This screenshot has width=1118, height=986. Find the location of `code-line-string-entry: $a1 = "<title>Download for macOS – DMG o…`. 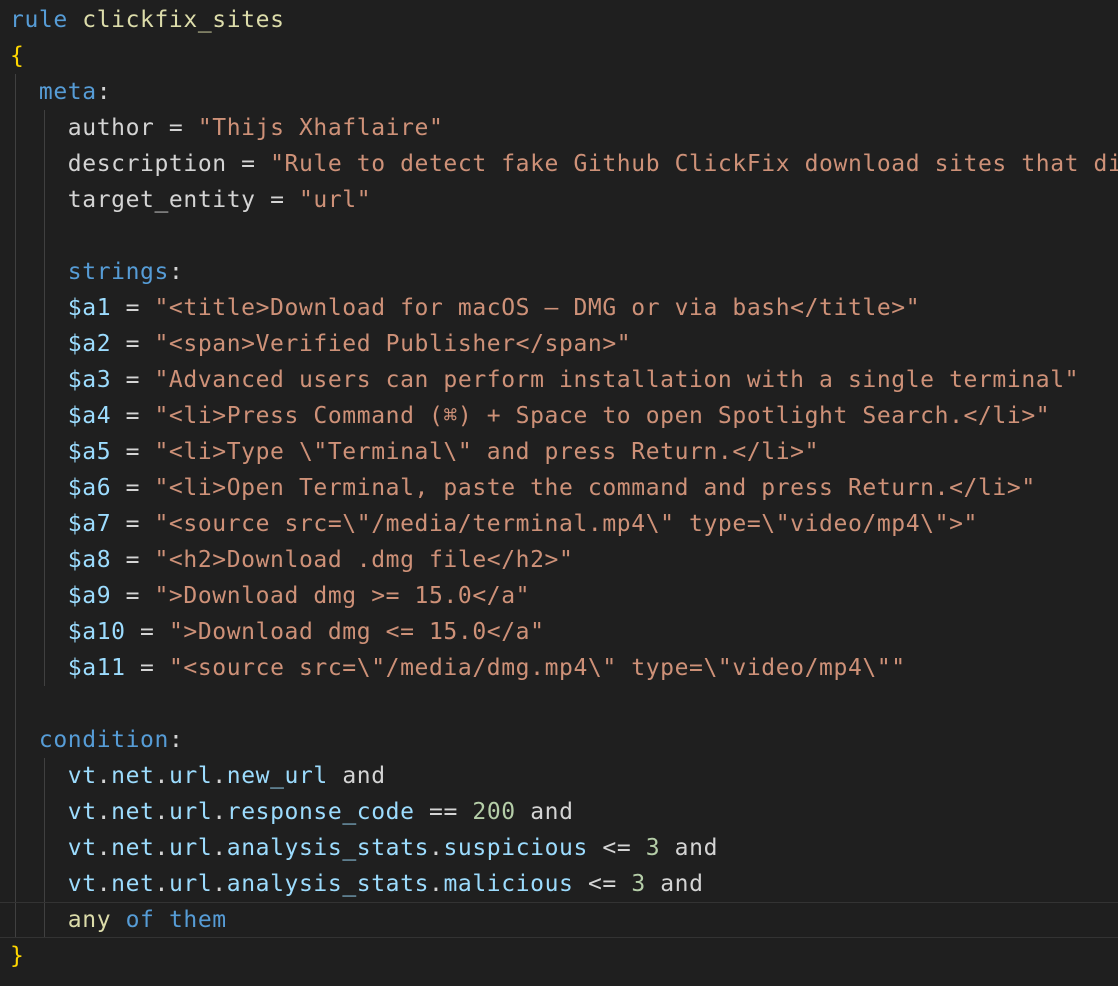

code-line-string-entry: $a1 = "<title>Download for macOS – DMG o… is located at coordinates (559, 308).